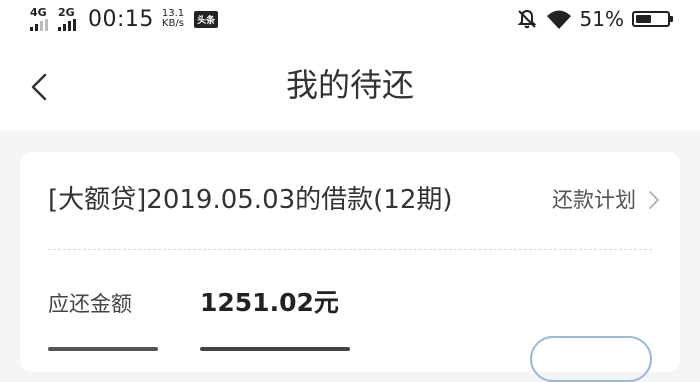 Image resolution: width=700 pixels, height=382 pixels. I want to click on network-speed: 13.1 KB/s, so click(173, 19).